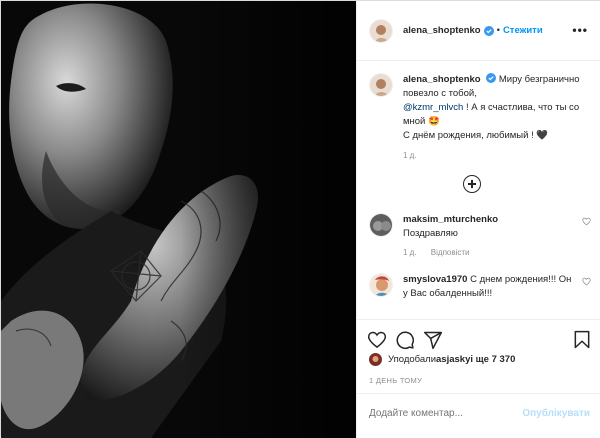 This screenshot has height=438, width=600. I want to click on comment-text: Поздравляю, so click(430, 233).